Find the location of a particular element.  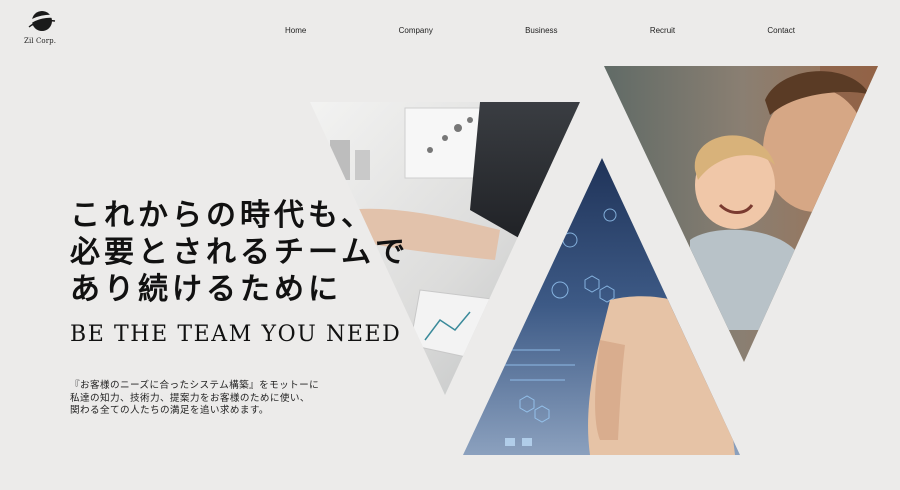

description-line-3: 関わる全ての人たちの満足を追い求めます。 is located at coordinates (169, 410).